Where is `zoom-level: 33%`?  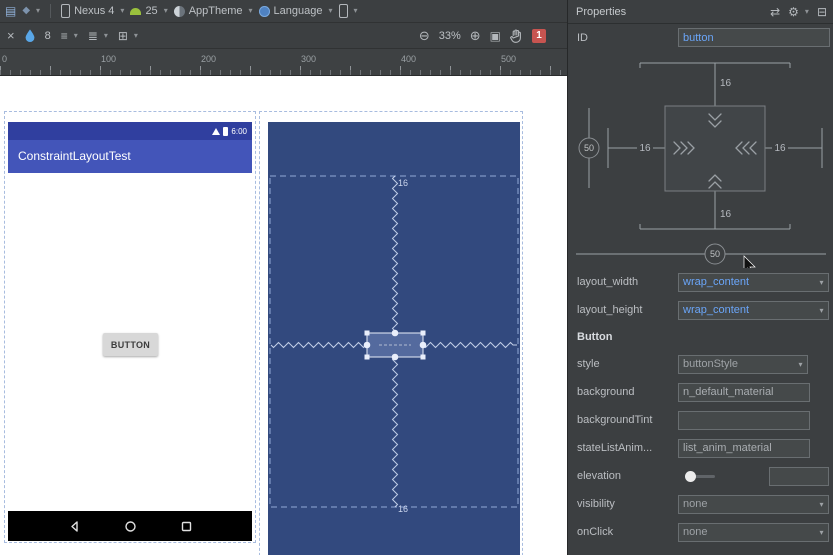
zoom-level: 33% is located at coordinates (449, 35).